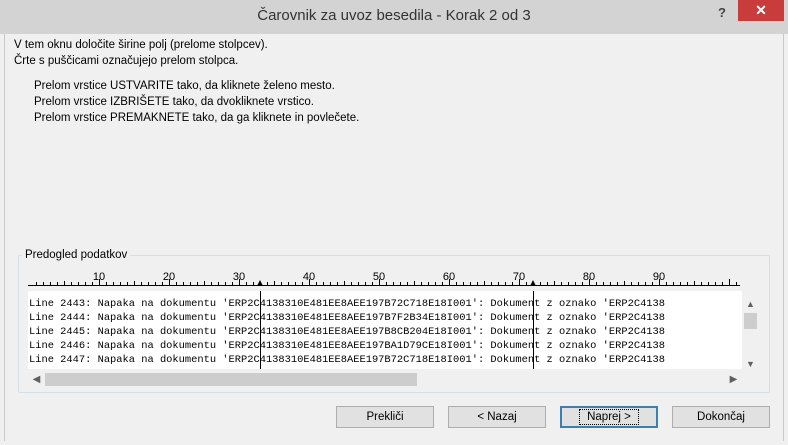 The height and width of the screenshot is (445, 788). Describe the element at coordinates (750, 321) in the screenshot. I see `vertical-scroll-thumb` at that location.